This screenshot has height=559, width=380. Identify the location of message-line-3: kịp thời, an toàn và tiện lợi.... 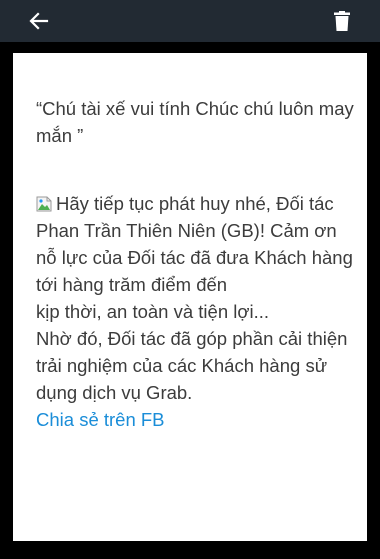
(153, 311).